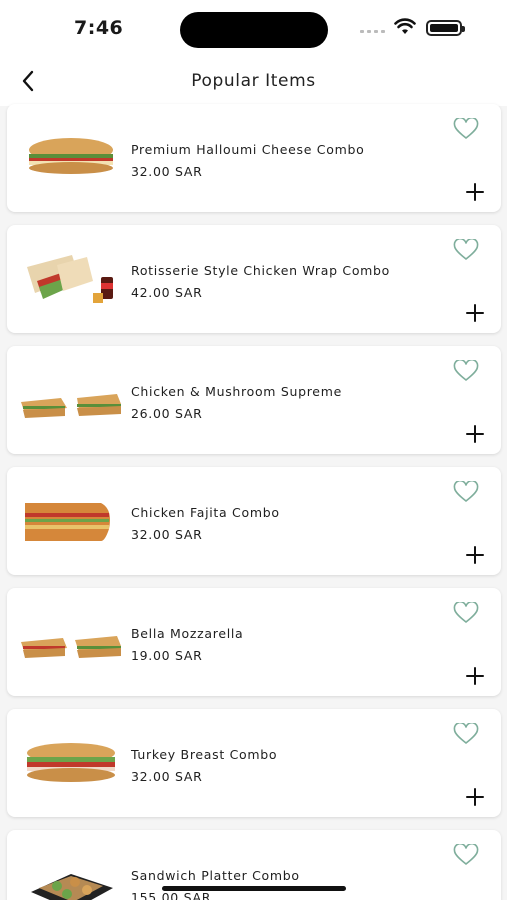  Describe the element at coordinates (254, 763) in the screenshot. I see `product-card: Turkey Breast Combo 32.00 SAR` at that location.